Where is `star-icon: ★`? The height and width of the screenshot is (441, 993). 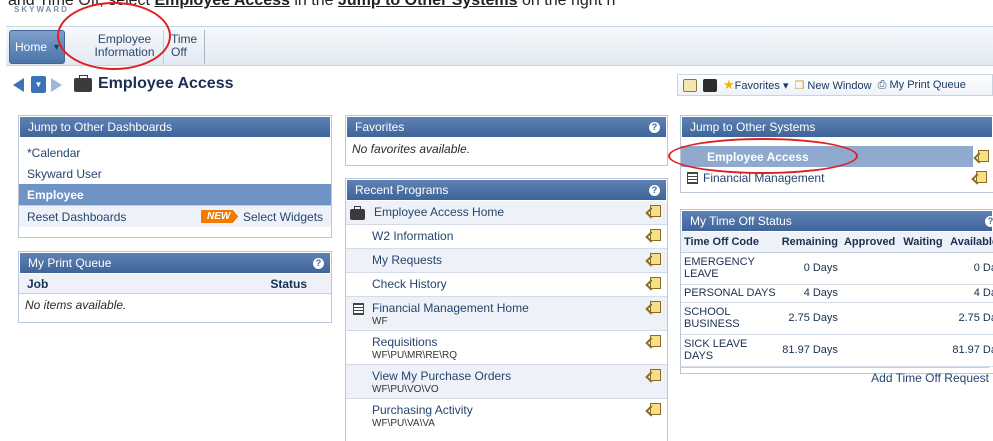 star-icon: ★ is located at coordinates (729, 84).